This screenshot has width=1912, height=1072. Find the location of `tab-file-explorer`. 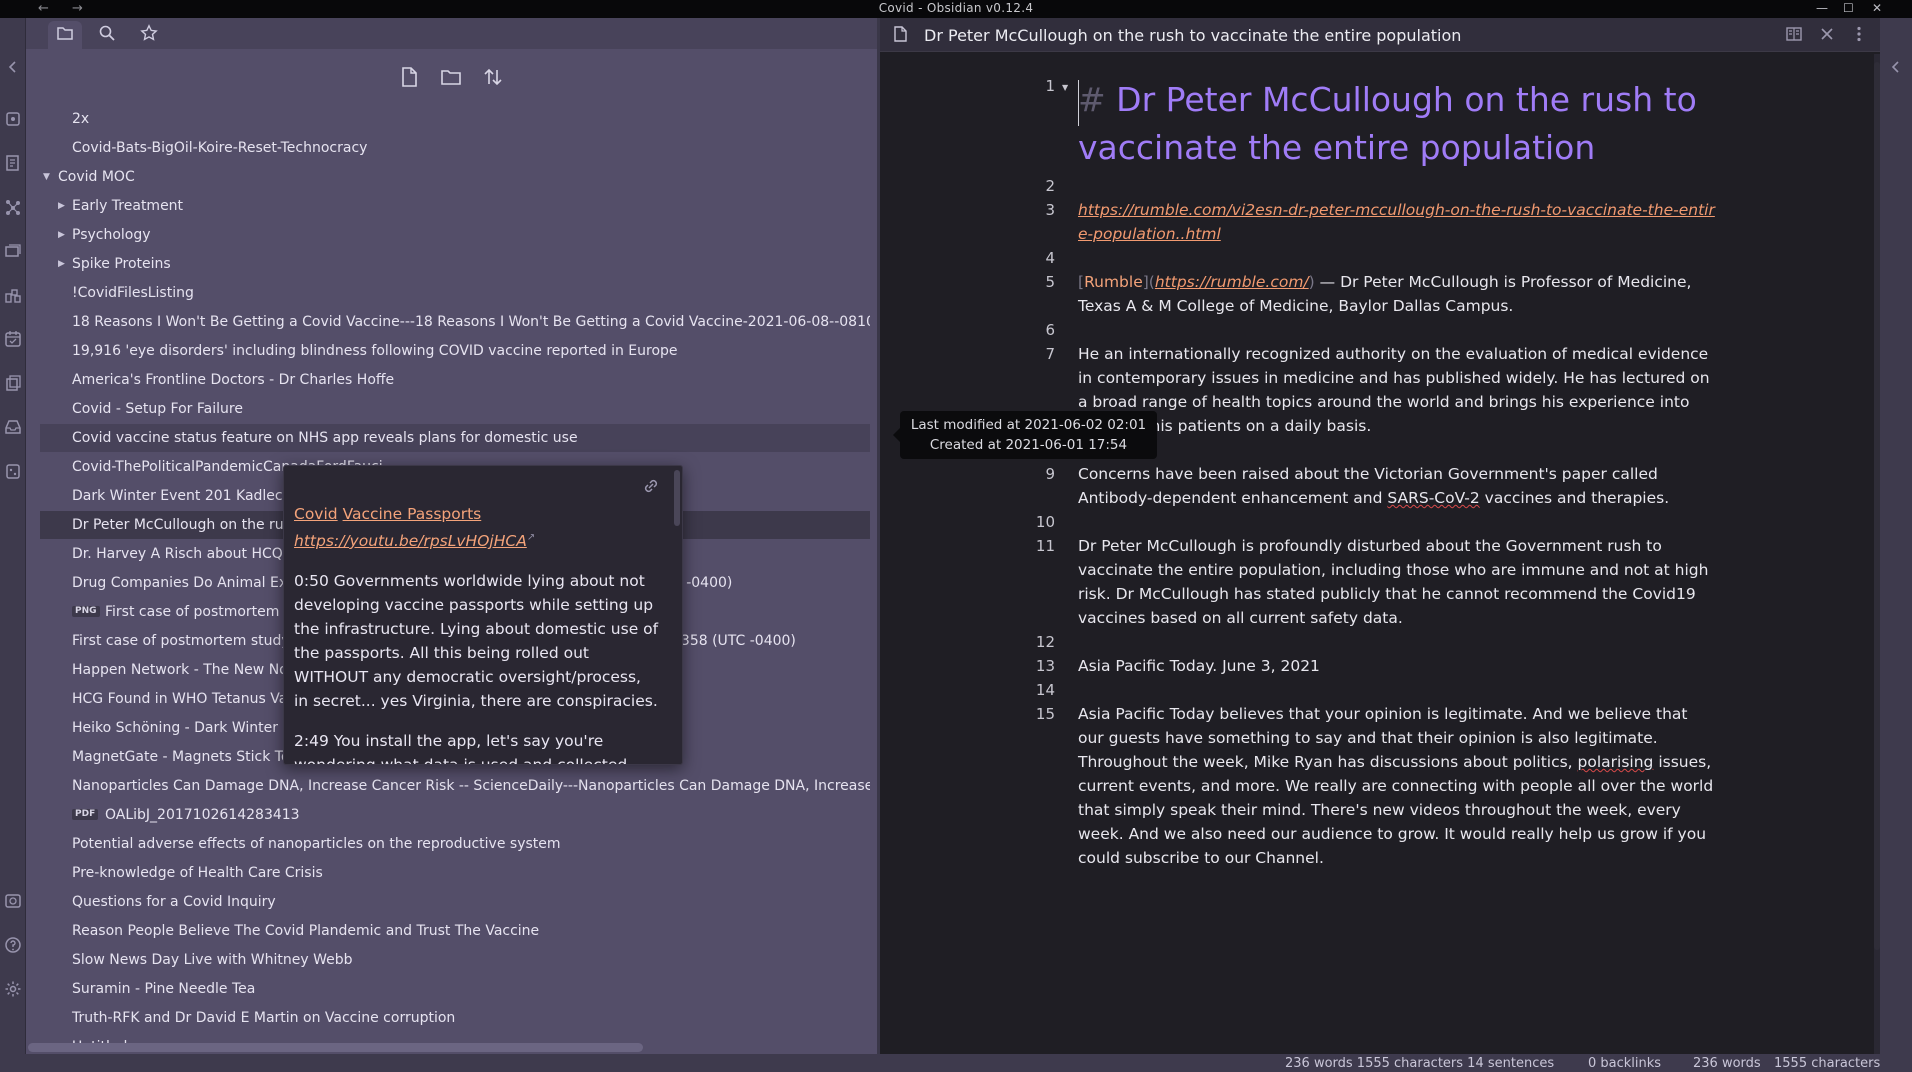

tab-file-explorer is located at coordinates (65, 35).